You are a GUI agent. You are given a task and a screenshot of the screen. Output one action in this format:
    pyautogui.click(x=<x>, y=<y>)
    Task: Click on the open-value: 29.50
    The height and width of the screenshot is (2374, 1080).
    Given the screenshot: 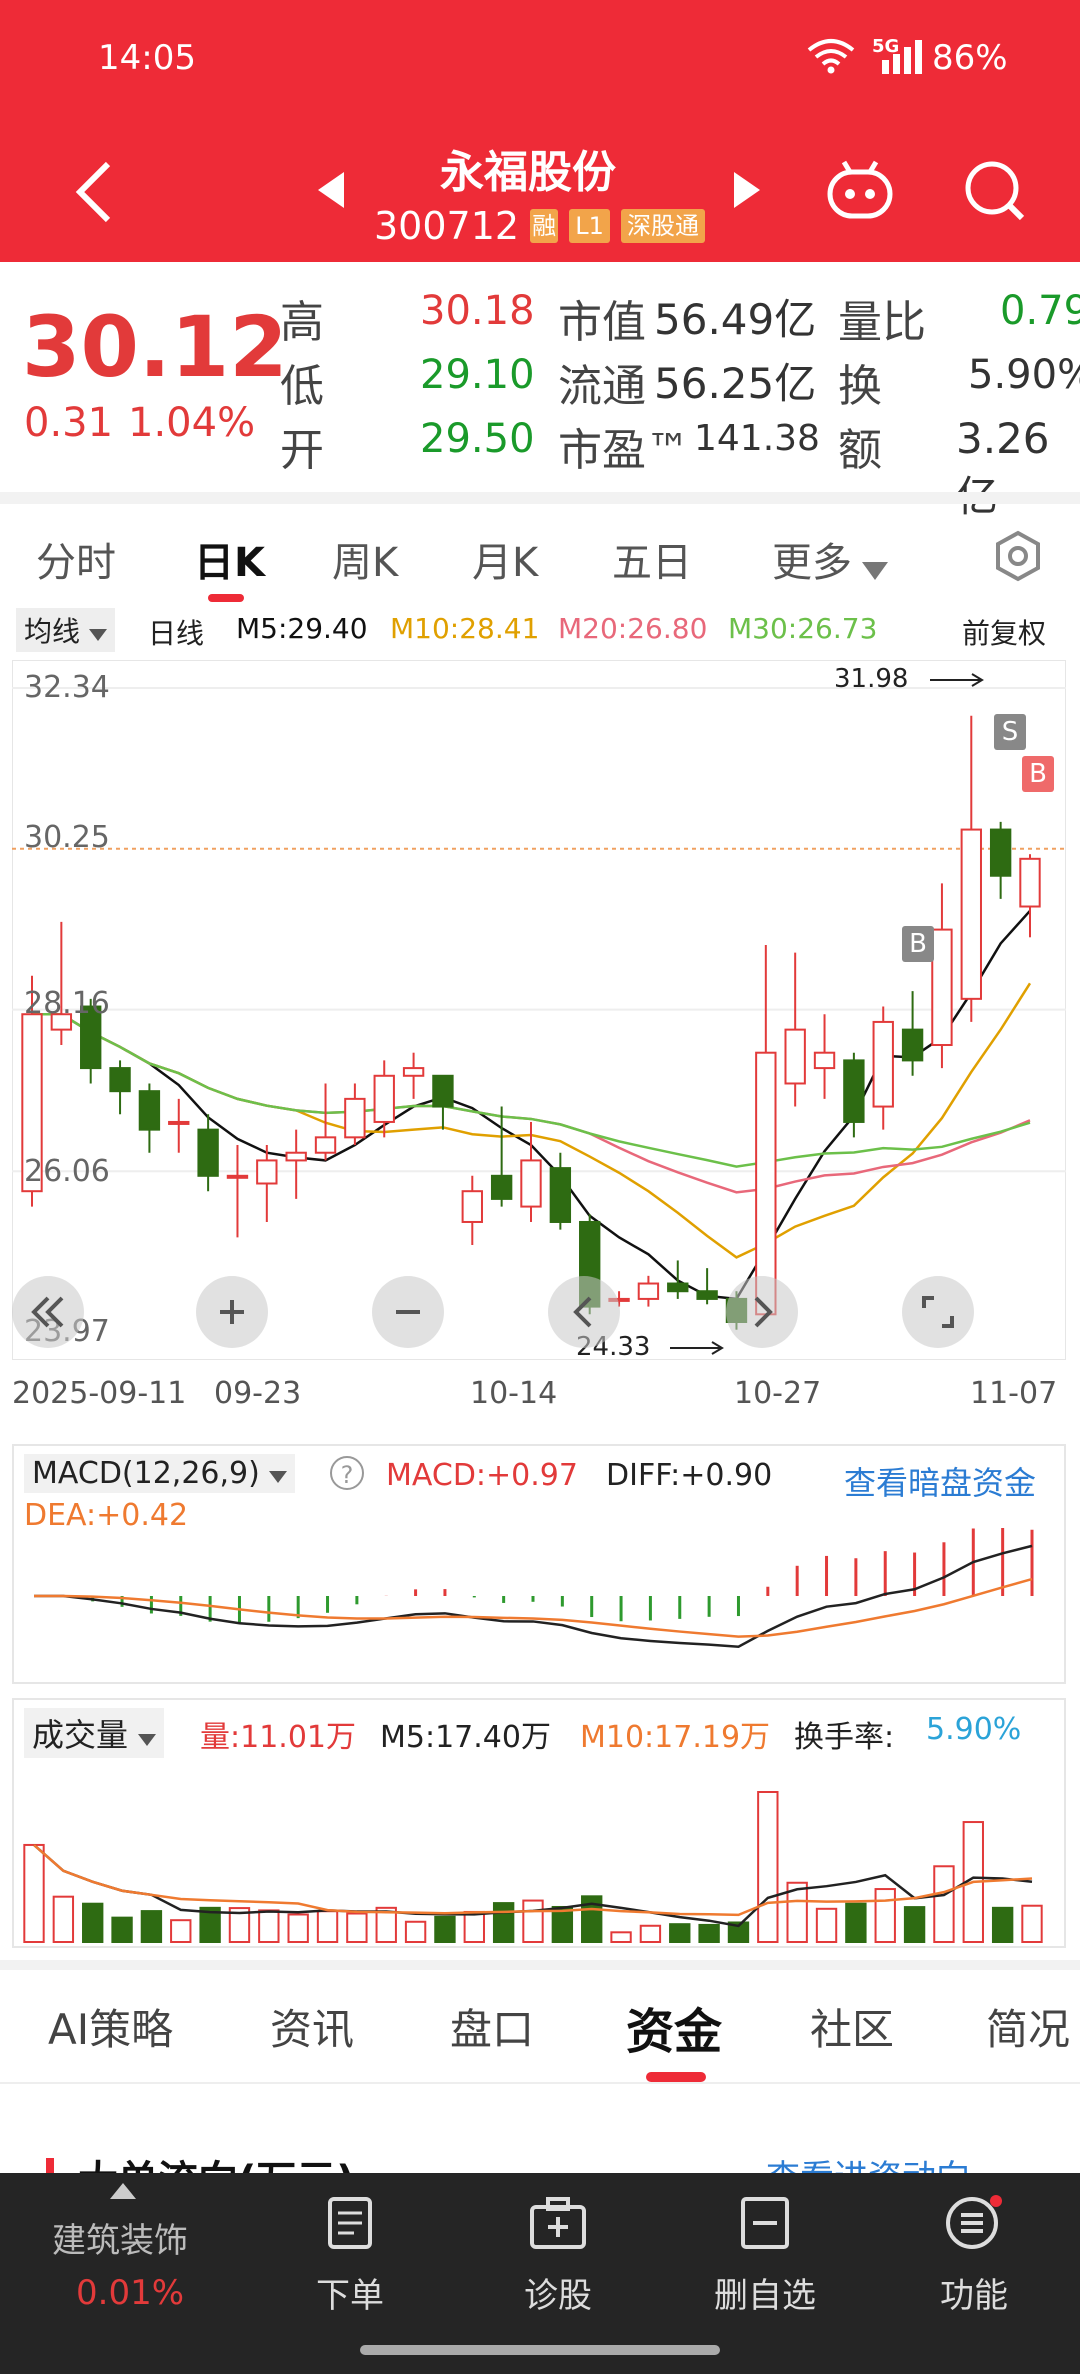 What is the action you would take?
    pyautogui.click(x=477, y=439)
    